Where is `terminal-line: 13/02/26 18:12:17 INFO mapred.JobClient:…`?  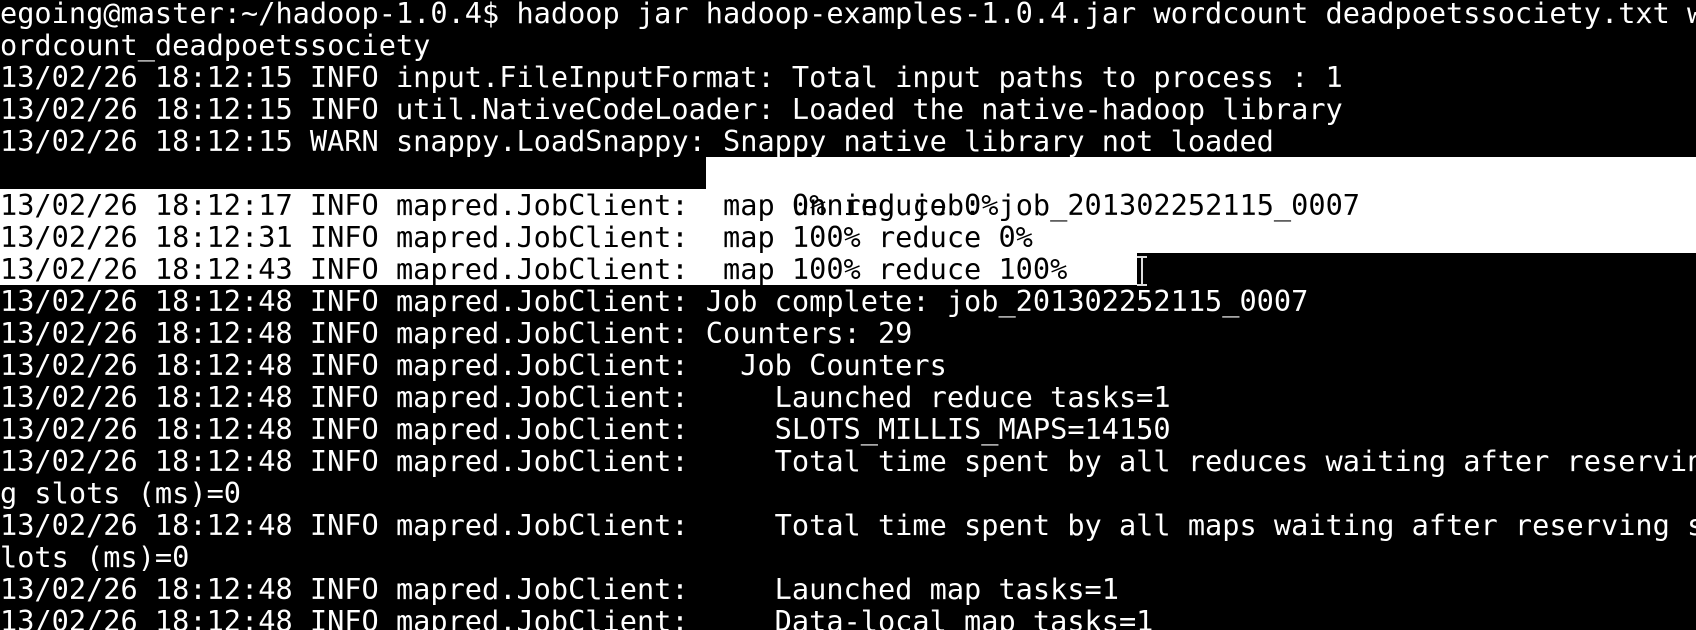
terminal-line: 13/02/26 18:12:17 INFO mapred.JobClient:… is located at coordinates (499, 205).